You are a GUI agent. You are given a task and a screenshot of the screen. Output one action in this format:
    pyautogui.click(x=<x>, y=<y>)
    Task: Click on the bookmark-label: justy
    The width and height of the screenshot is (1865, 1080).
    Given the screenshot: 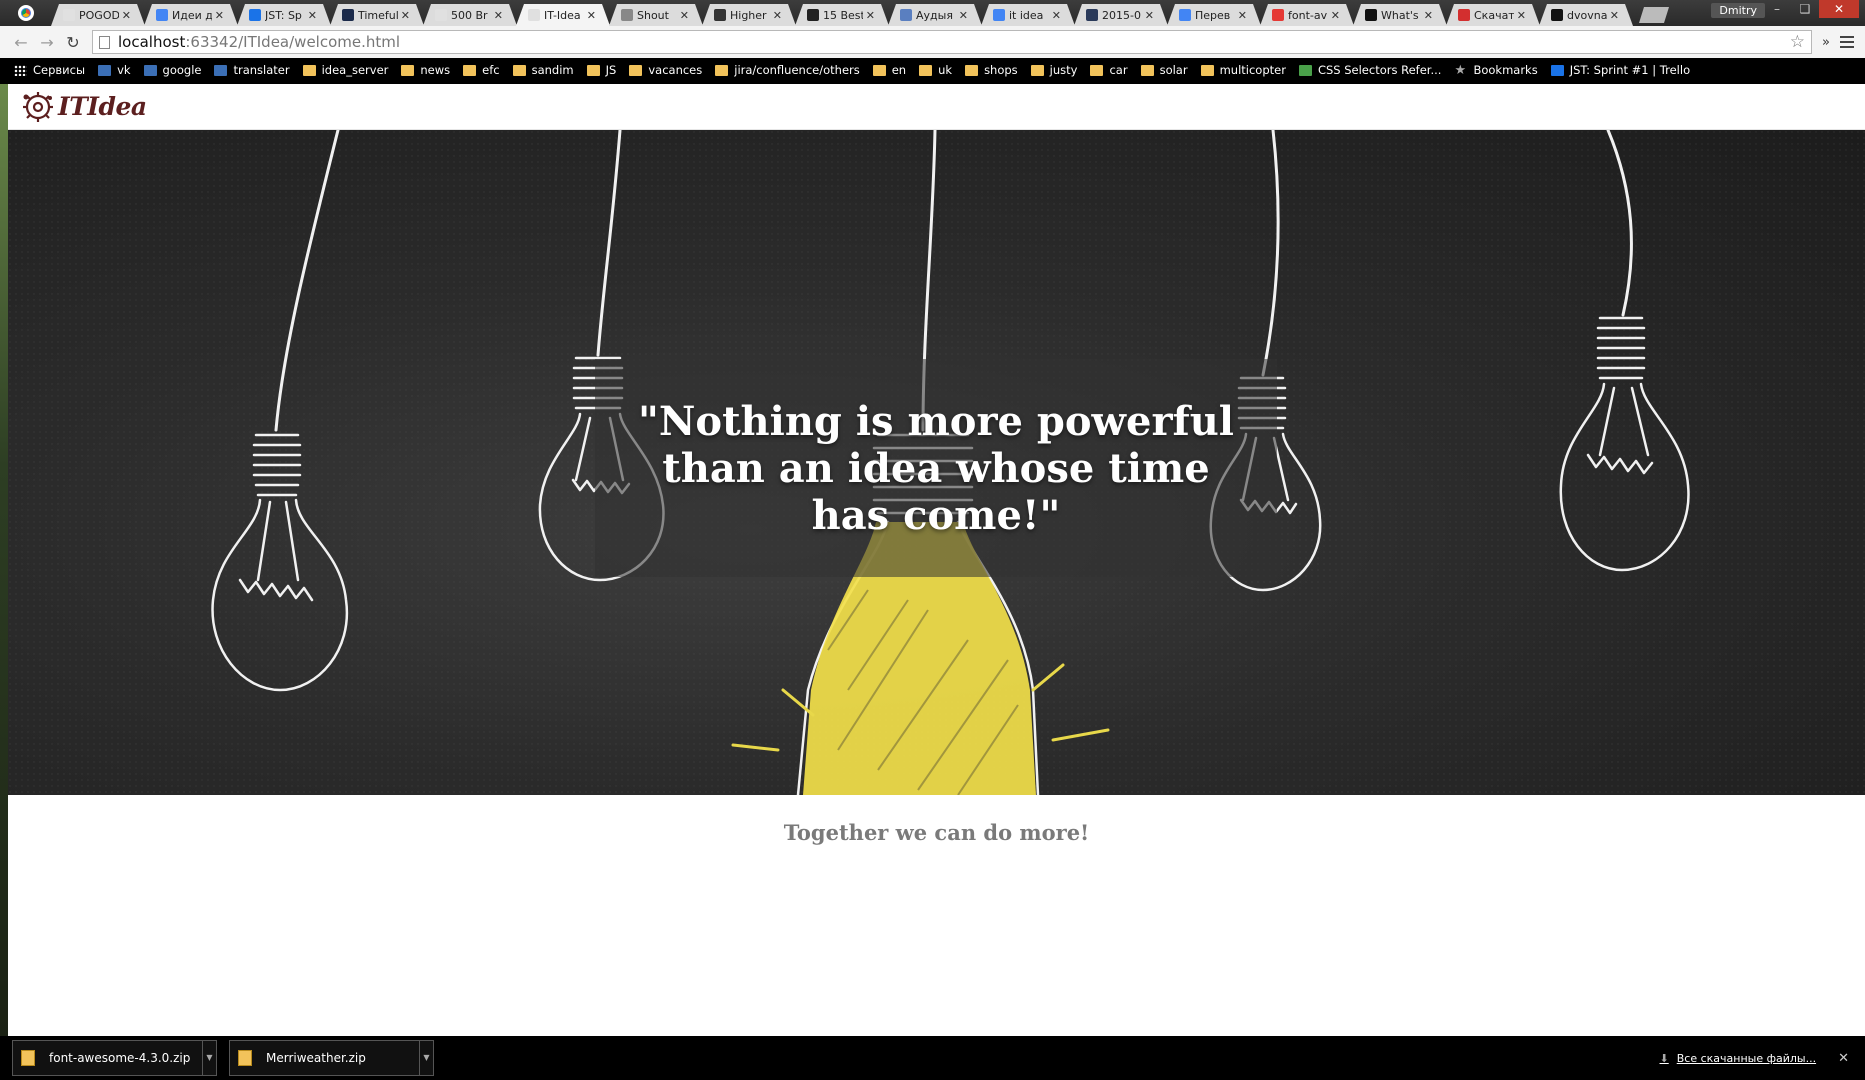 What is the action you would take?
    pyautogui.click(x=1063, y=70)
    